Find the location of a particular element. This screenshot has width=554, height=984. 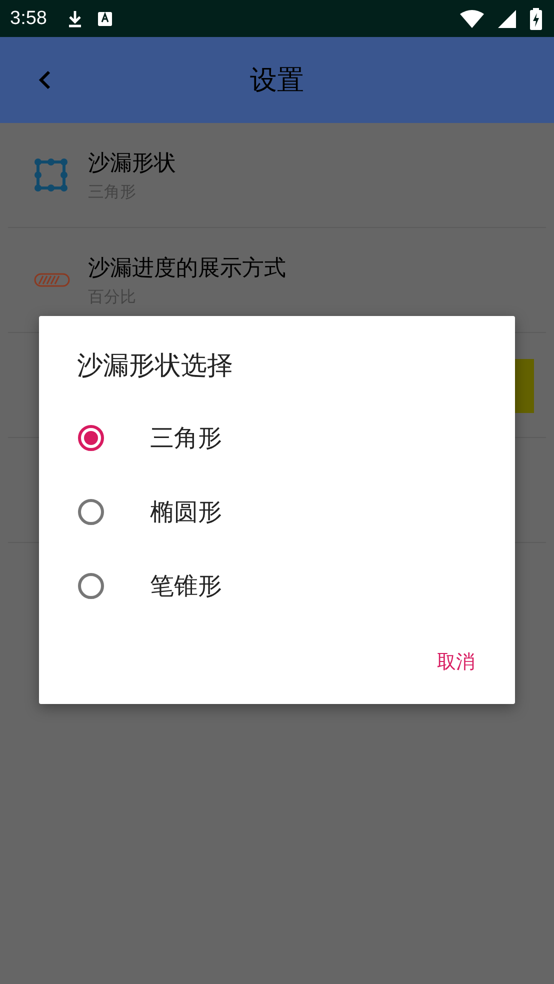

radio-option: 椭圆形 is located at coordinates (277, 512).